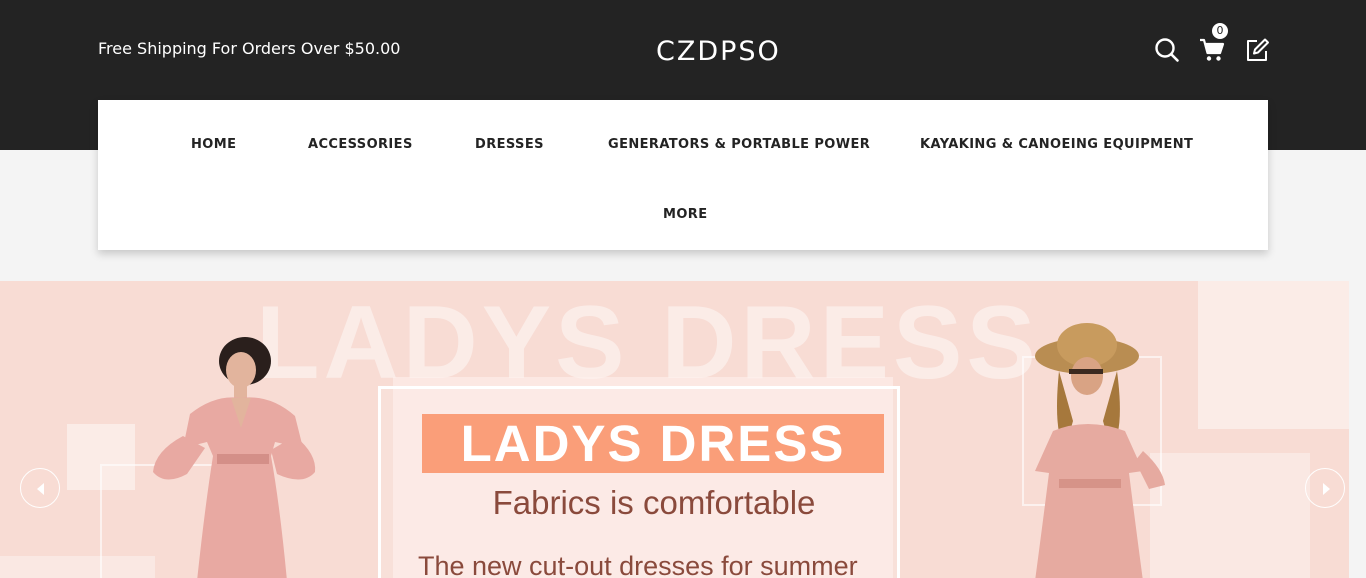 The height and width of the screenshot is (578, 1366). What do you see at coordinates (213, 144) in the screenshot?
I see `nav-item-home: HOME` at bounding box center [213, 144].